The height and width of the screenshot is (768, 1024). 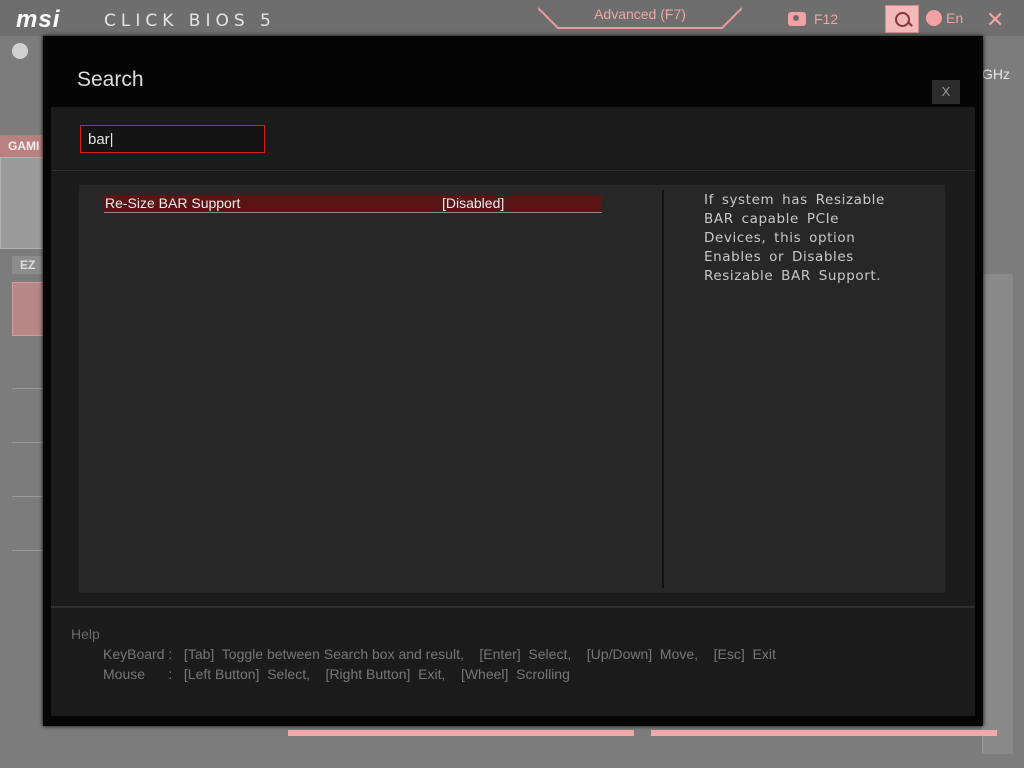 I want to click on sidebar-item-memory, so click(x=28, y=362).